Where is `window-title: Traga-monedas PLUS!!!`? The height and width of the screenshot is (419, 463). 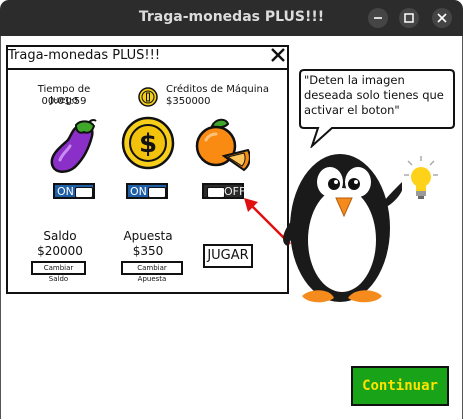 window-title: Traga-monedas PLUS!!! is located at coordinates (231, 17).